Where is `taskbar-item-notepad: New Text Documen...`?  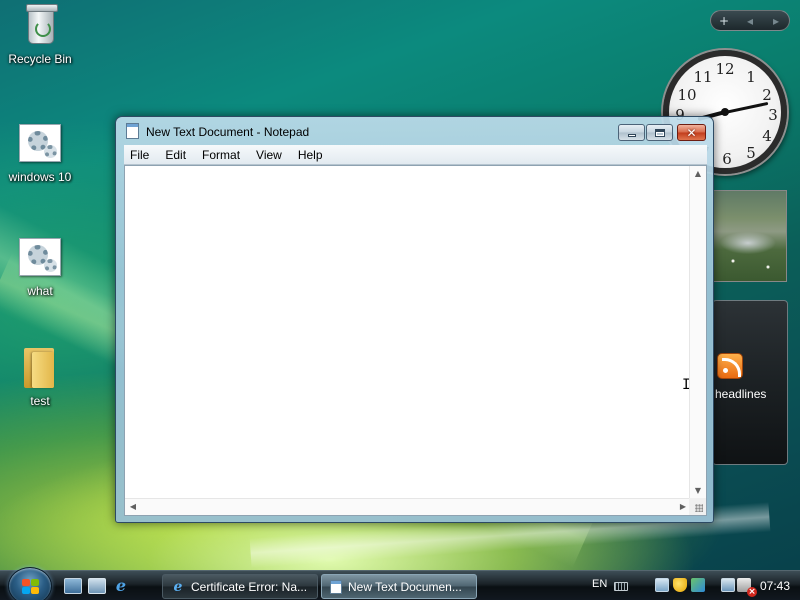 taskbar-item-notepad: New Text Documen... is located at coordinates (399, 586).